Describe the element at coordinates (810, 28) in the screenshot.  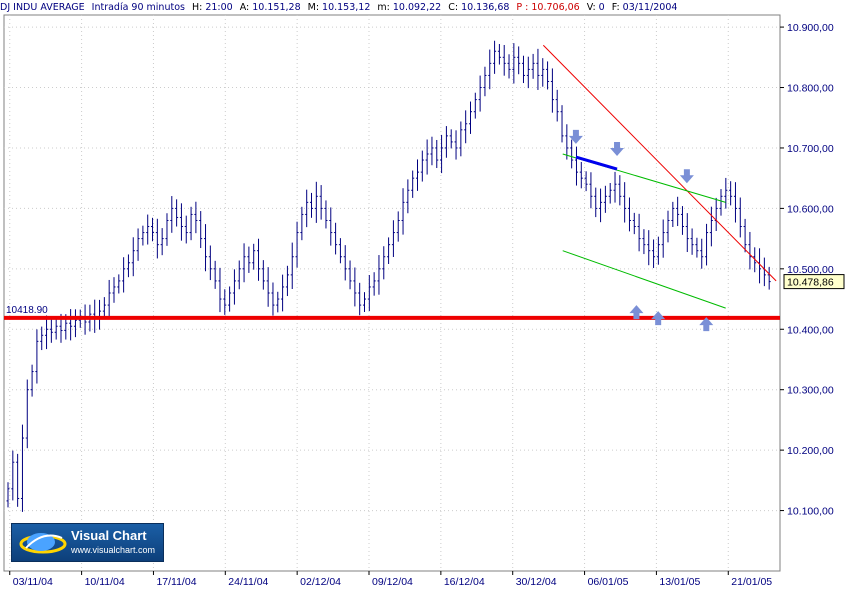
I see `y-tick-label: 10.900,00` at that location.